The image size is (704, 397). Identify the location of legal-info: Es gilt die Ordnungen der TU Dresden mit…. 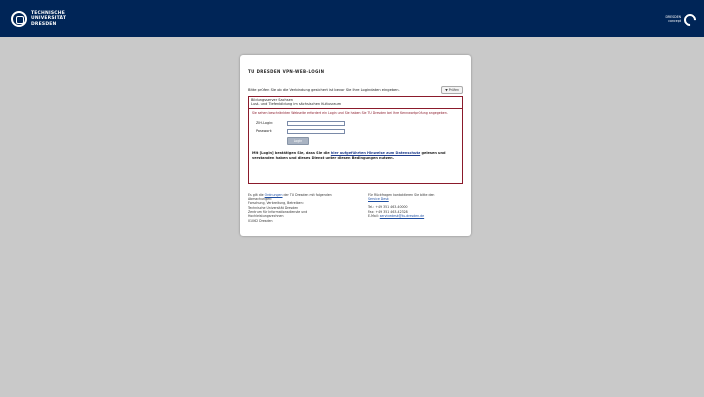
(300, 208).